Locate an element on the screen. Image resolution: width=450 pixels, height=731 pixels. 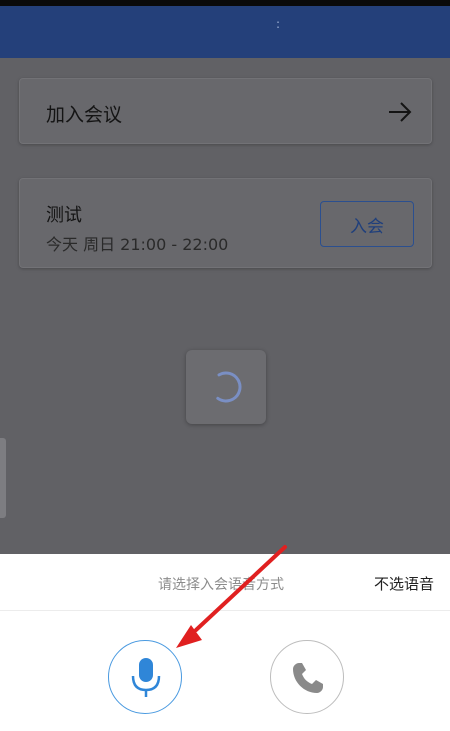
meeting-title: 测试 is located at coordinates (64, 215).